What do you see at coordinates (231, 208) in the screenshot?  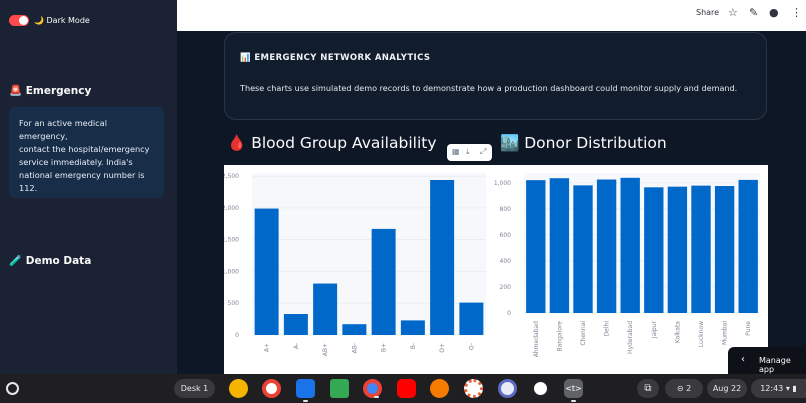 I see `y-tick-label: 2,000` at bounding box center [231, 208].